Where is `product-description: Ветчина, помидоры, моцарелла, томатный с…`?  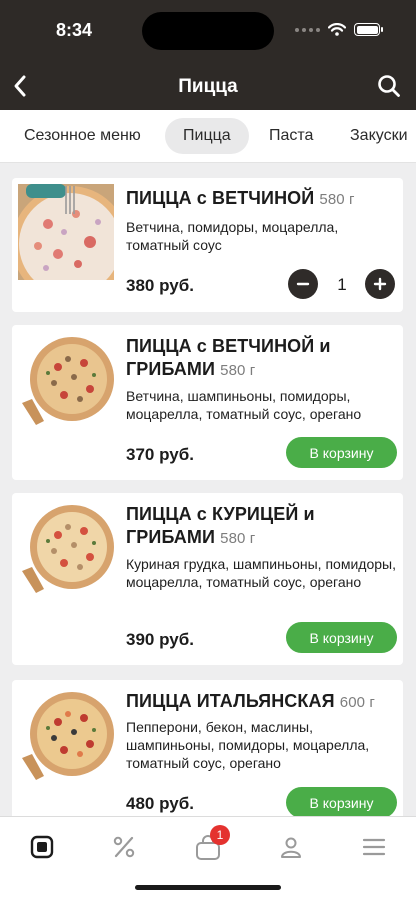
product-description: Ветчина, помидоры, моцарелла, томатный с… is located at coordinates (232, 236).